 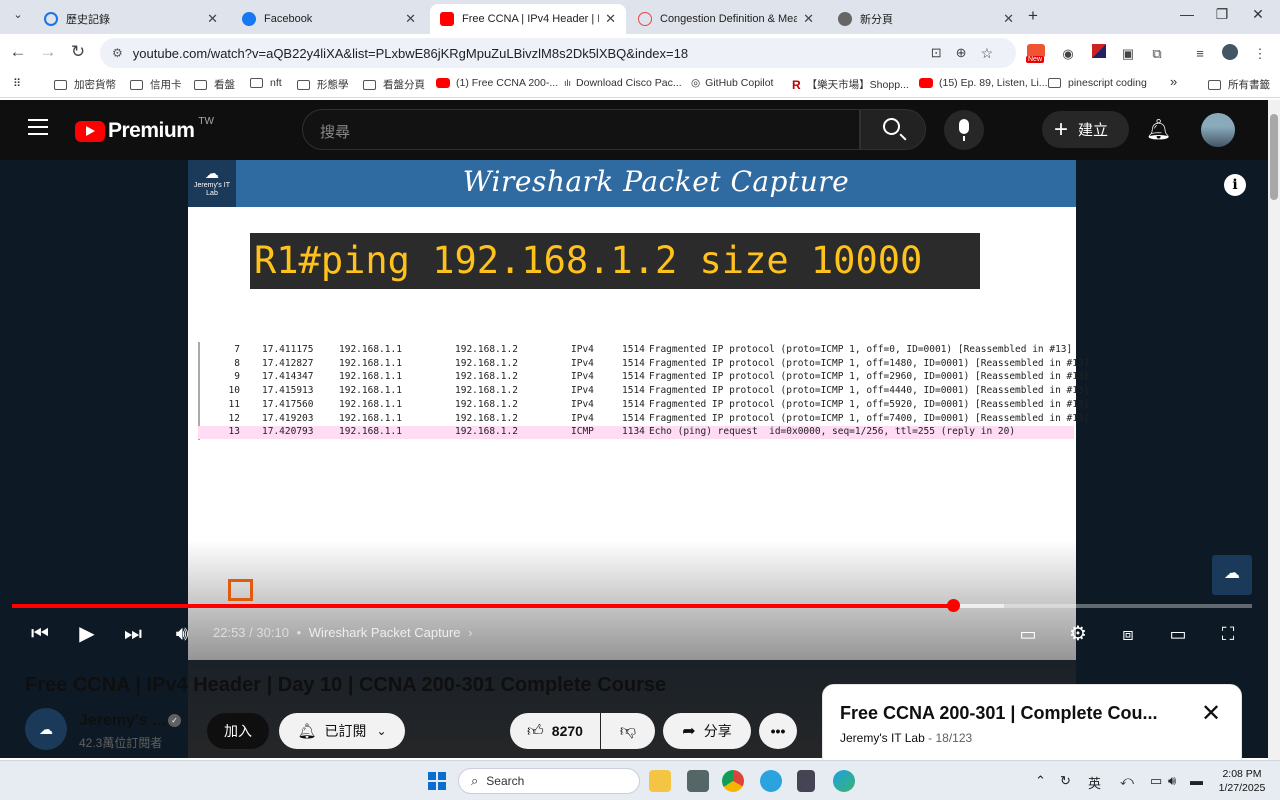 What do you see at coordinates (46, 729) in the screenshot?
I see `channel-avatar: ☁` at bounding box center [46, 729].